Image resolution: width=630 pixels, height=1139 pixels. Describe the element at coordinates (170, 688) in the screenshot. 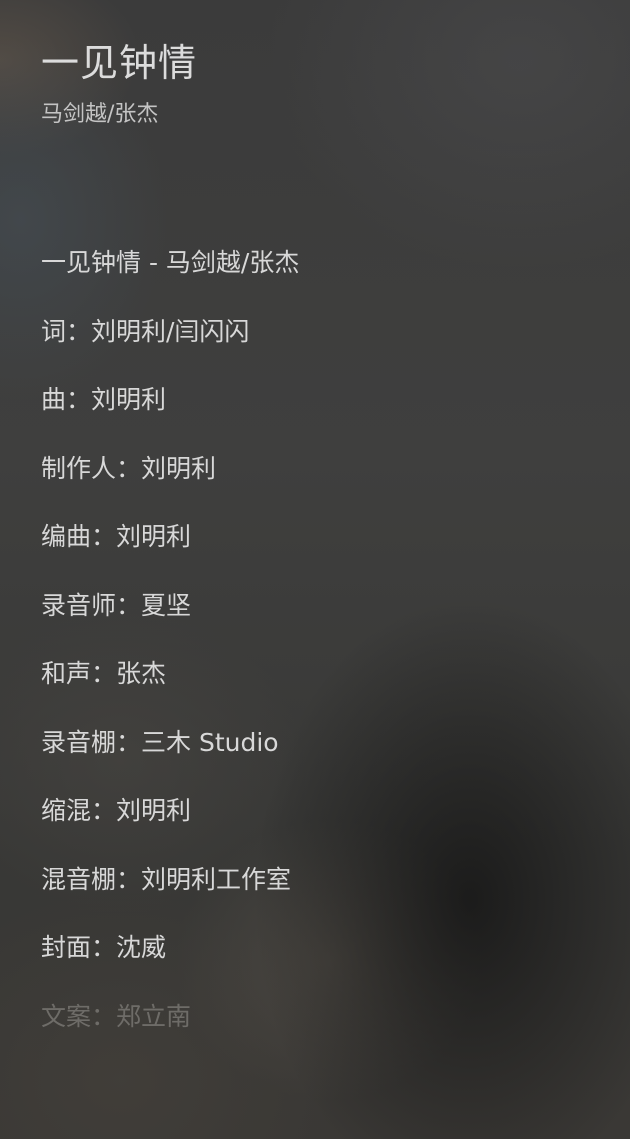

I see `lyric-line: 和声：张杰` at that location.